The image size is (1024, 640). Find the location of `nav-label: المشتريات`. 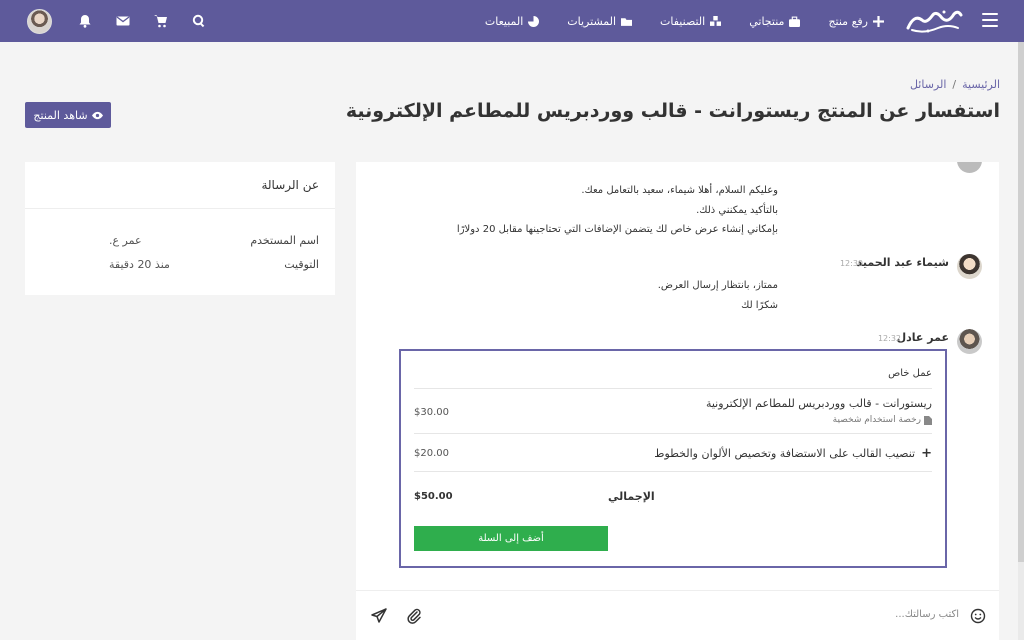

nav-label: المشتريات is located at coordinates (592, 21).